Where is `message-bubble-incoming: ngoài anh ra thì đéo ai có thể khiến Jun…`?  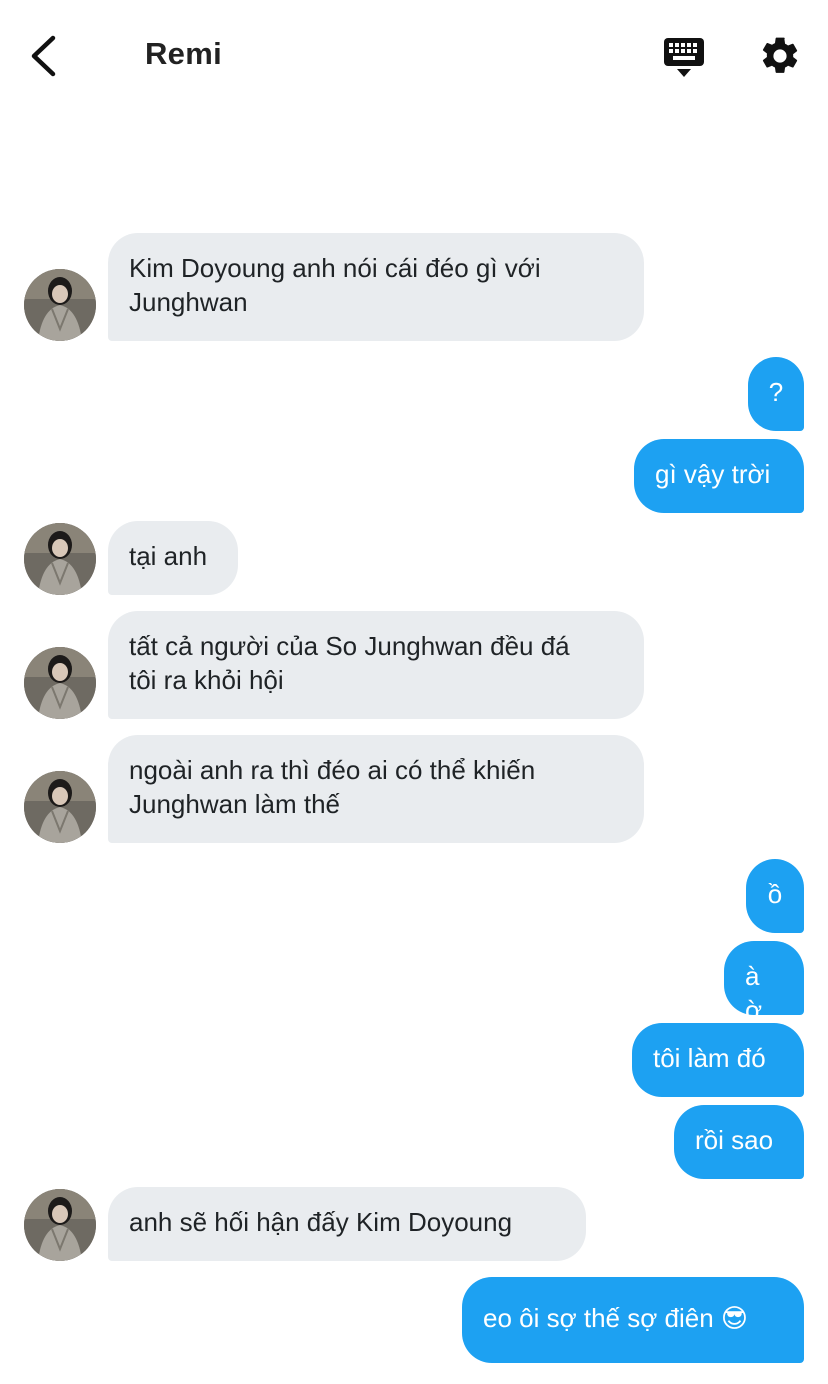
message-bubble-incoming: ngoài anh ra thì đéo ai có thể khiến Jun… is located at coordinates (376, 789).